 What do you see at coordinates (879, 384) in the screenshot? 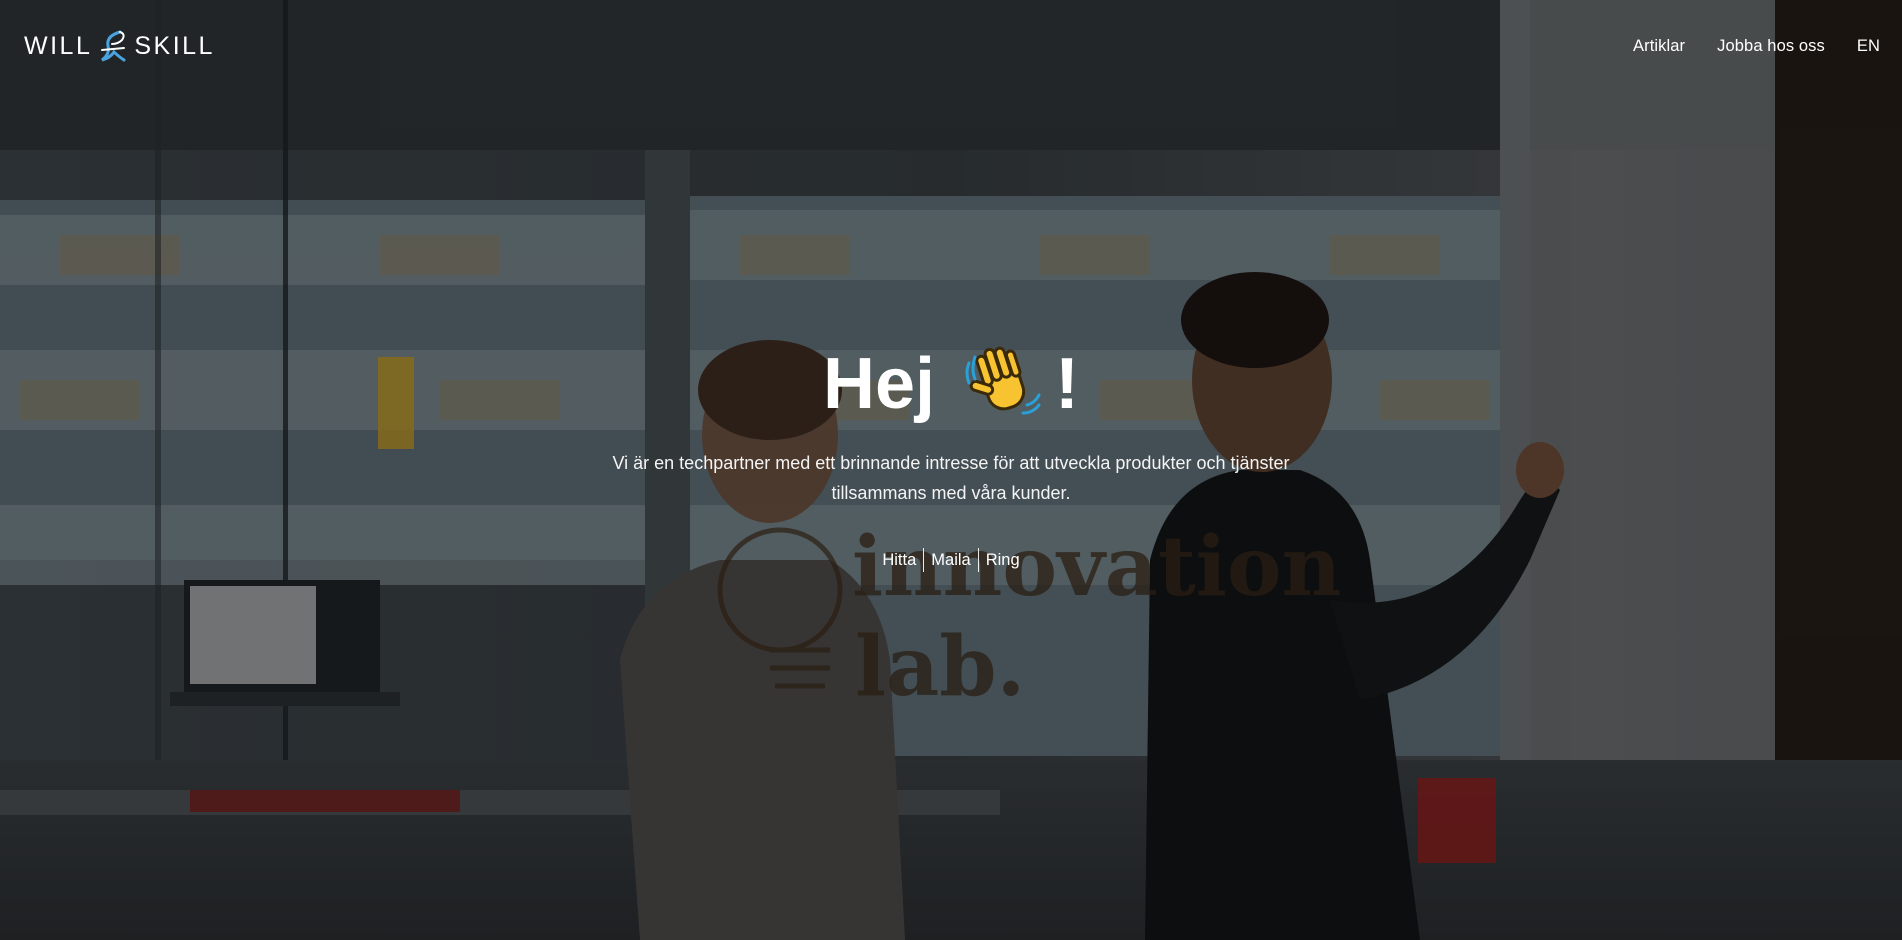
I see `hero-heading-text: Hej` at bounding box center [879, 384].